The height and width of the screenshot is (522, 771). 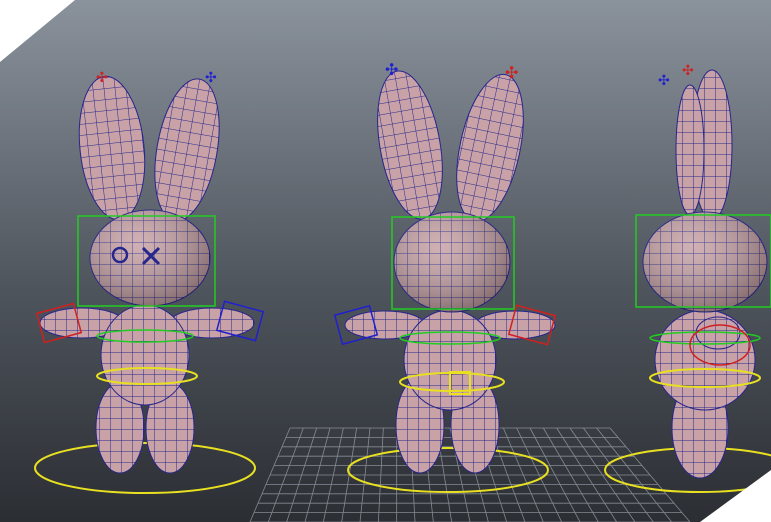 I want to click on ear-control-blue: ✣, so click(x=664, y=81).